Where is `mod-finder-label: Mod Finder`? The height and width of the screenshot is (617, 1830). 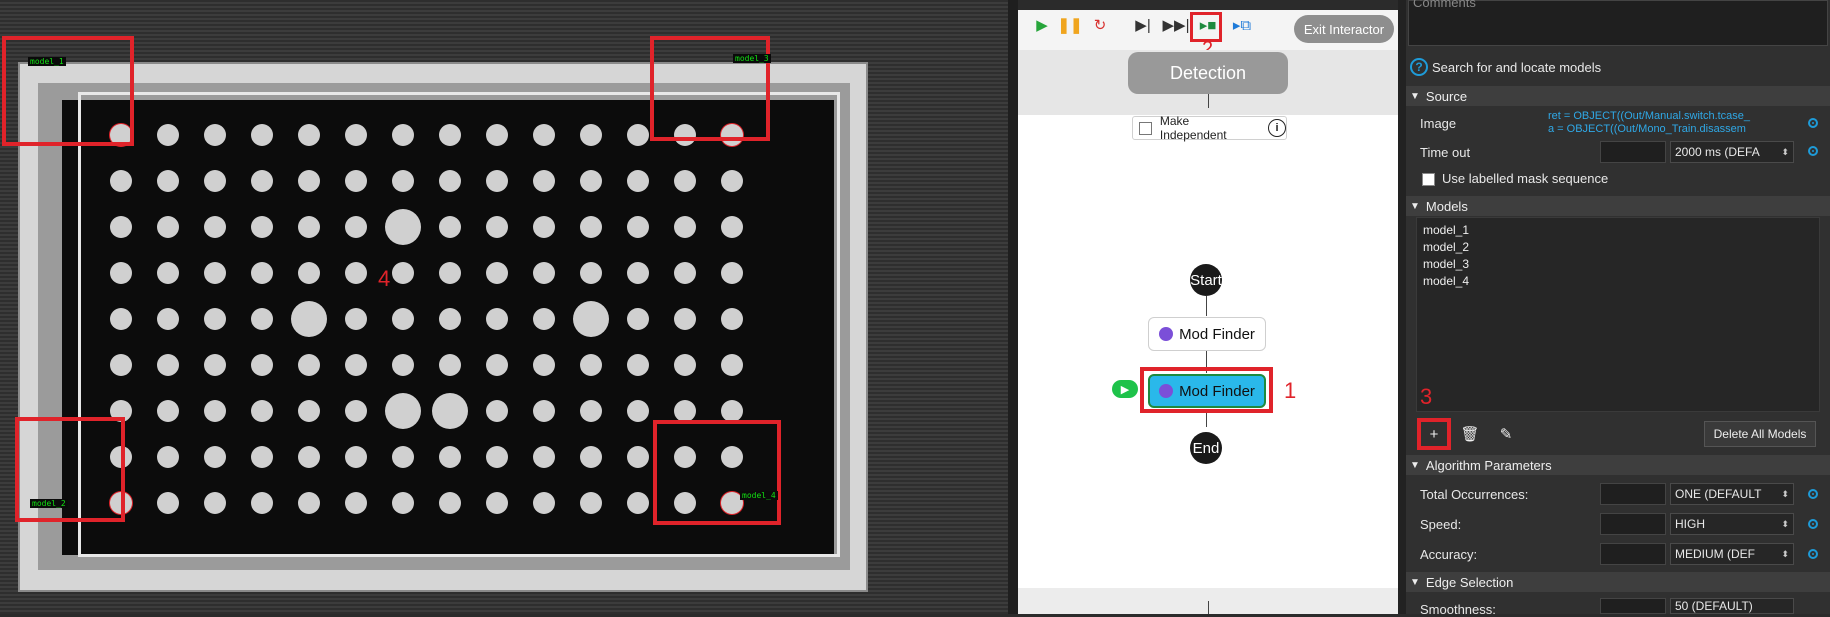 mod-finder-label: Mod Finder is located at coordinates (1217, 334).